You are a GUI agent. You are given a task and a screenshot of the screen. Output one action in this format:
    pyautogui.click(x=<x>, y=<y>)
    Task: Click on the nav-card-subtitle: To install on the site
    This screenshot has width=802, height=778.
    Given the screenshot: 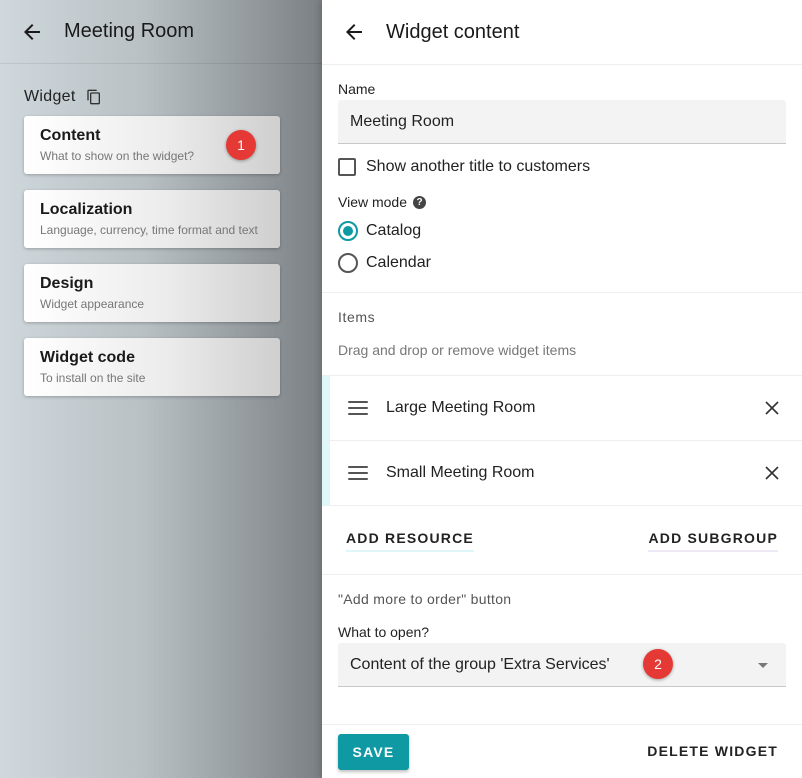 What is the action you would take?
    pyautogui.click(x=93, y=378)
    